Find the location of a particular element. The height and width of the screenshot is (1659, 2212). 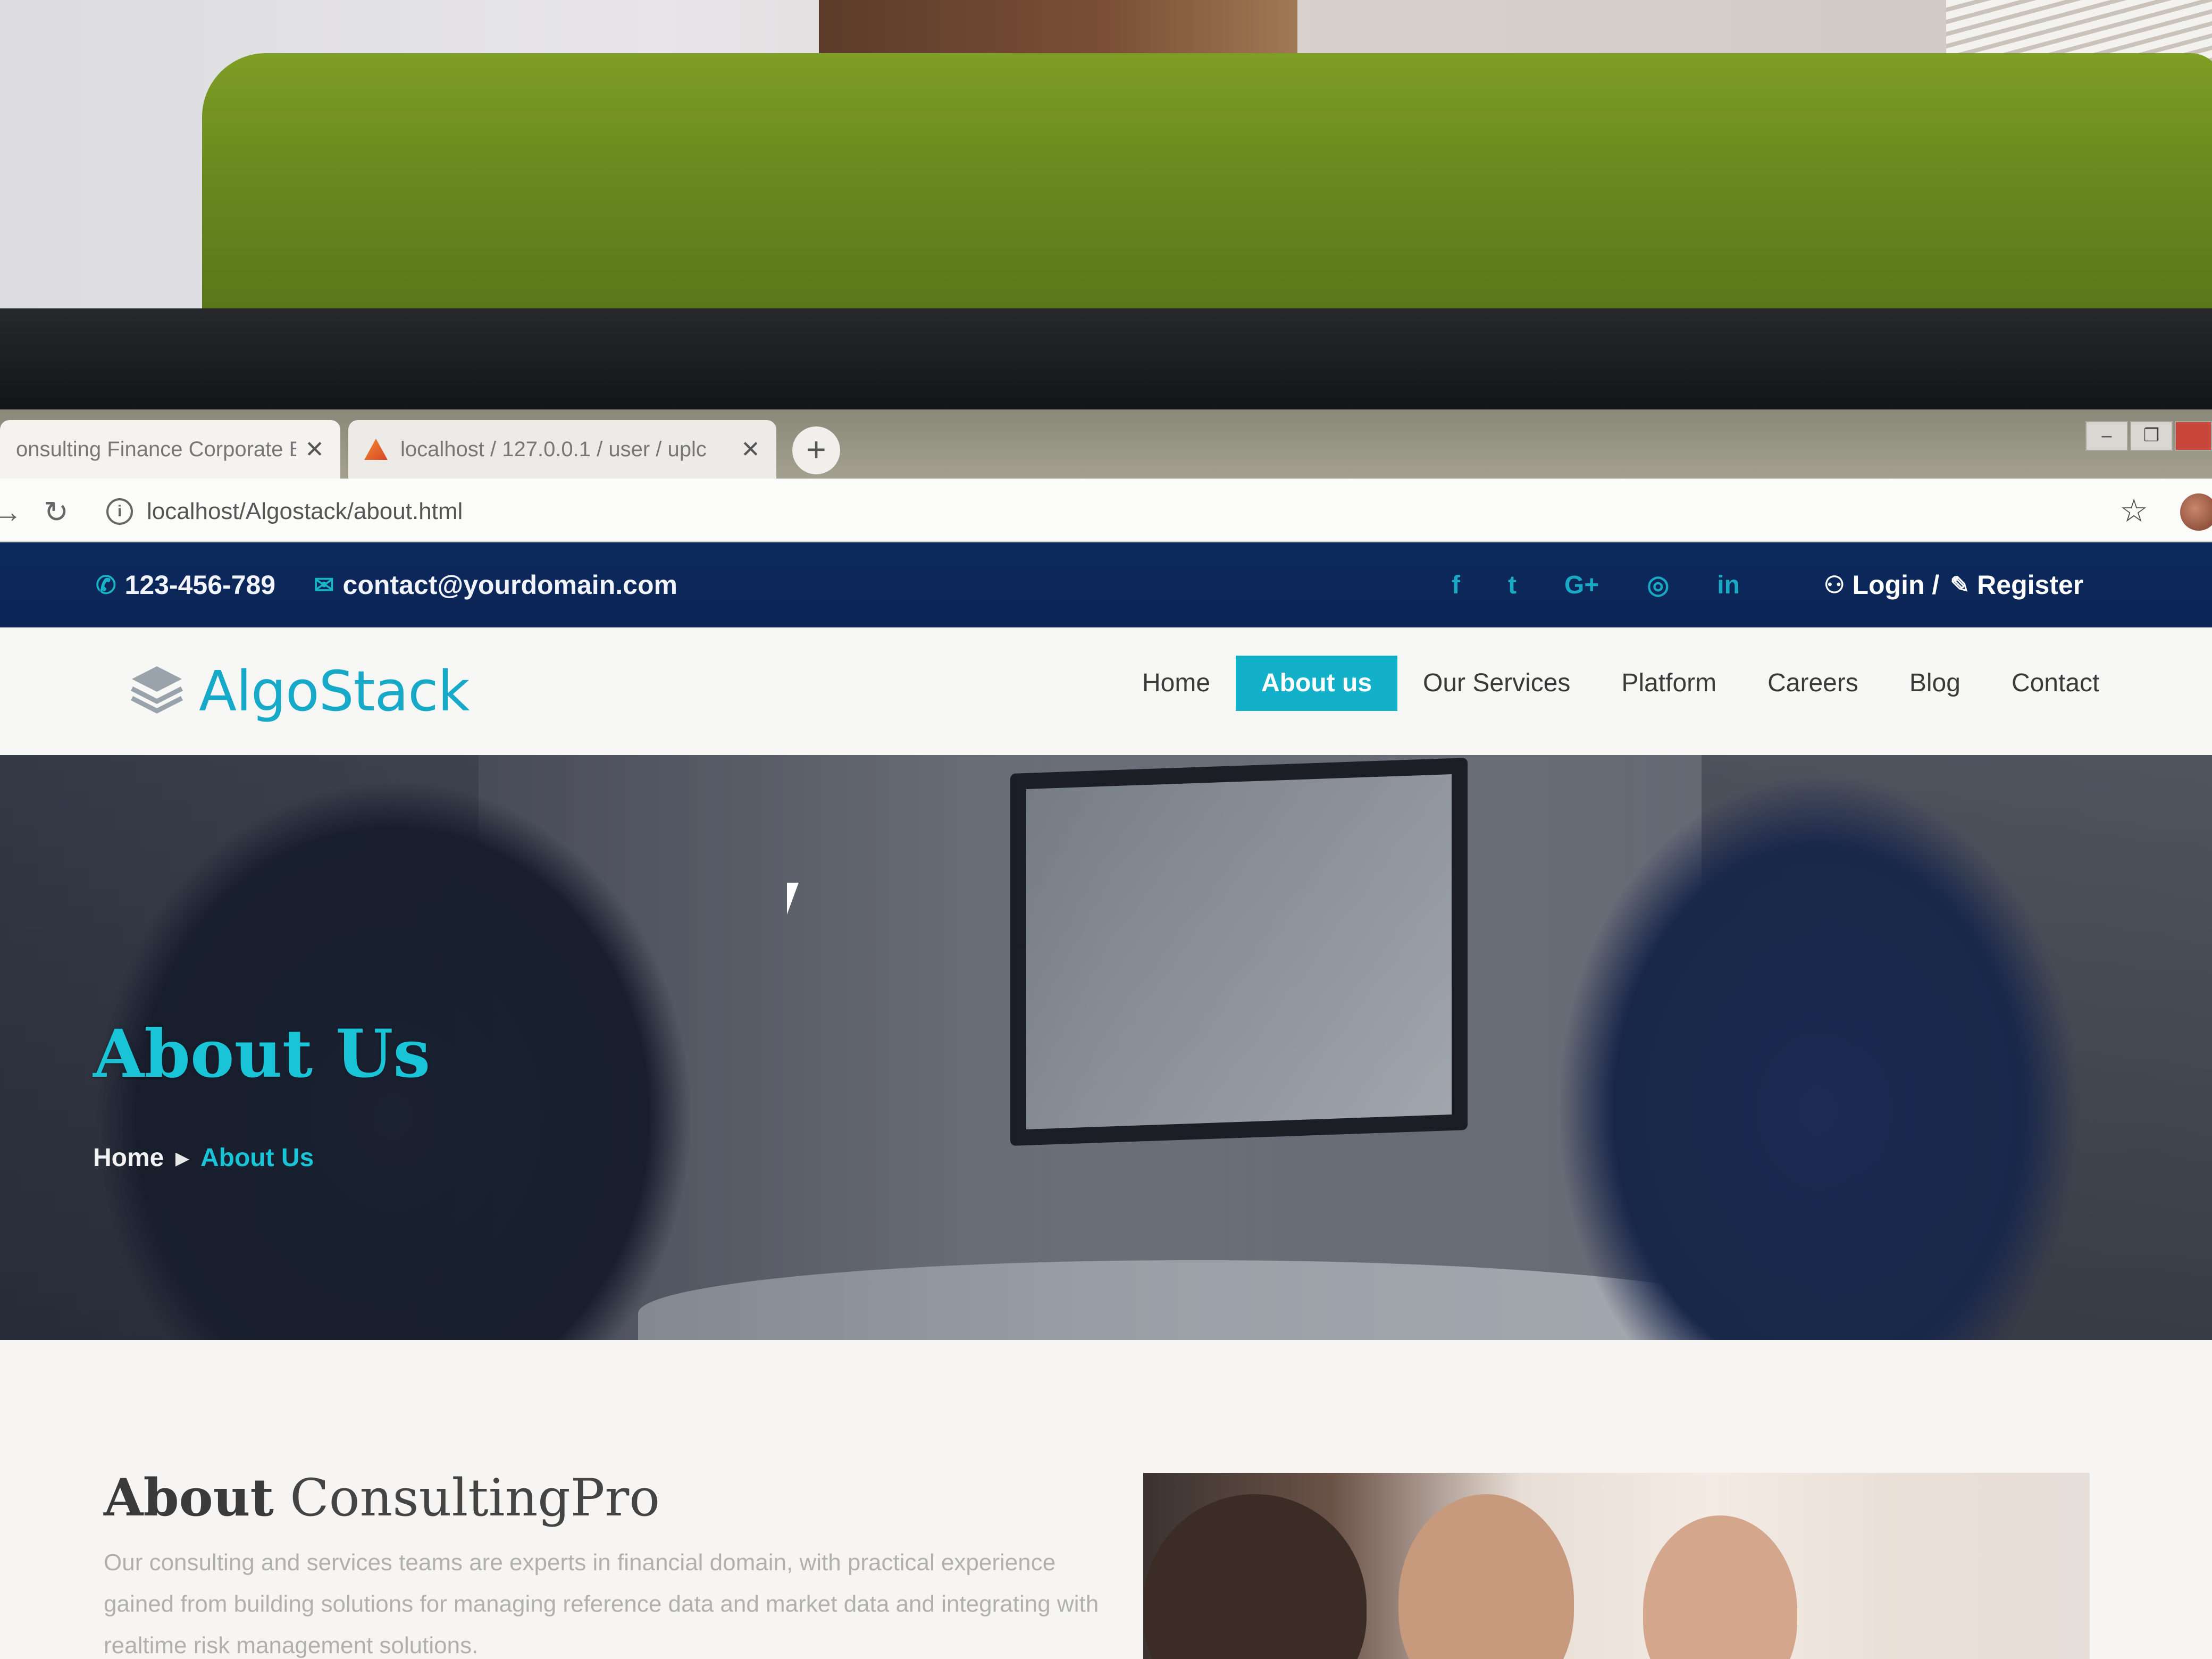

email-contact: ✉ contact@yourdomain.com is located at coordinates (495, 584).